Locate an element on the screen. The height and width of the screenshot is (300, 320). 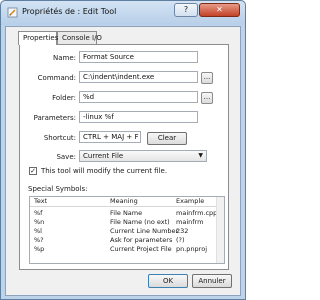
symbol-meaning: Current Line Number is located at coordinates (144, 231).